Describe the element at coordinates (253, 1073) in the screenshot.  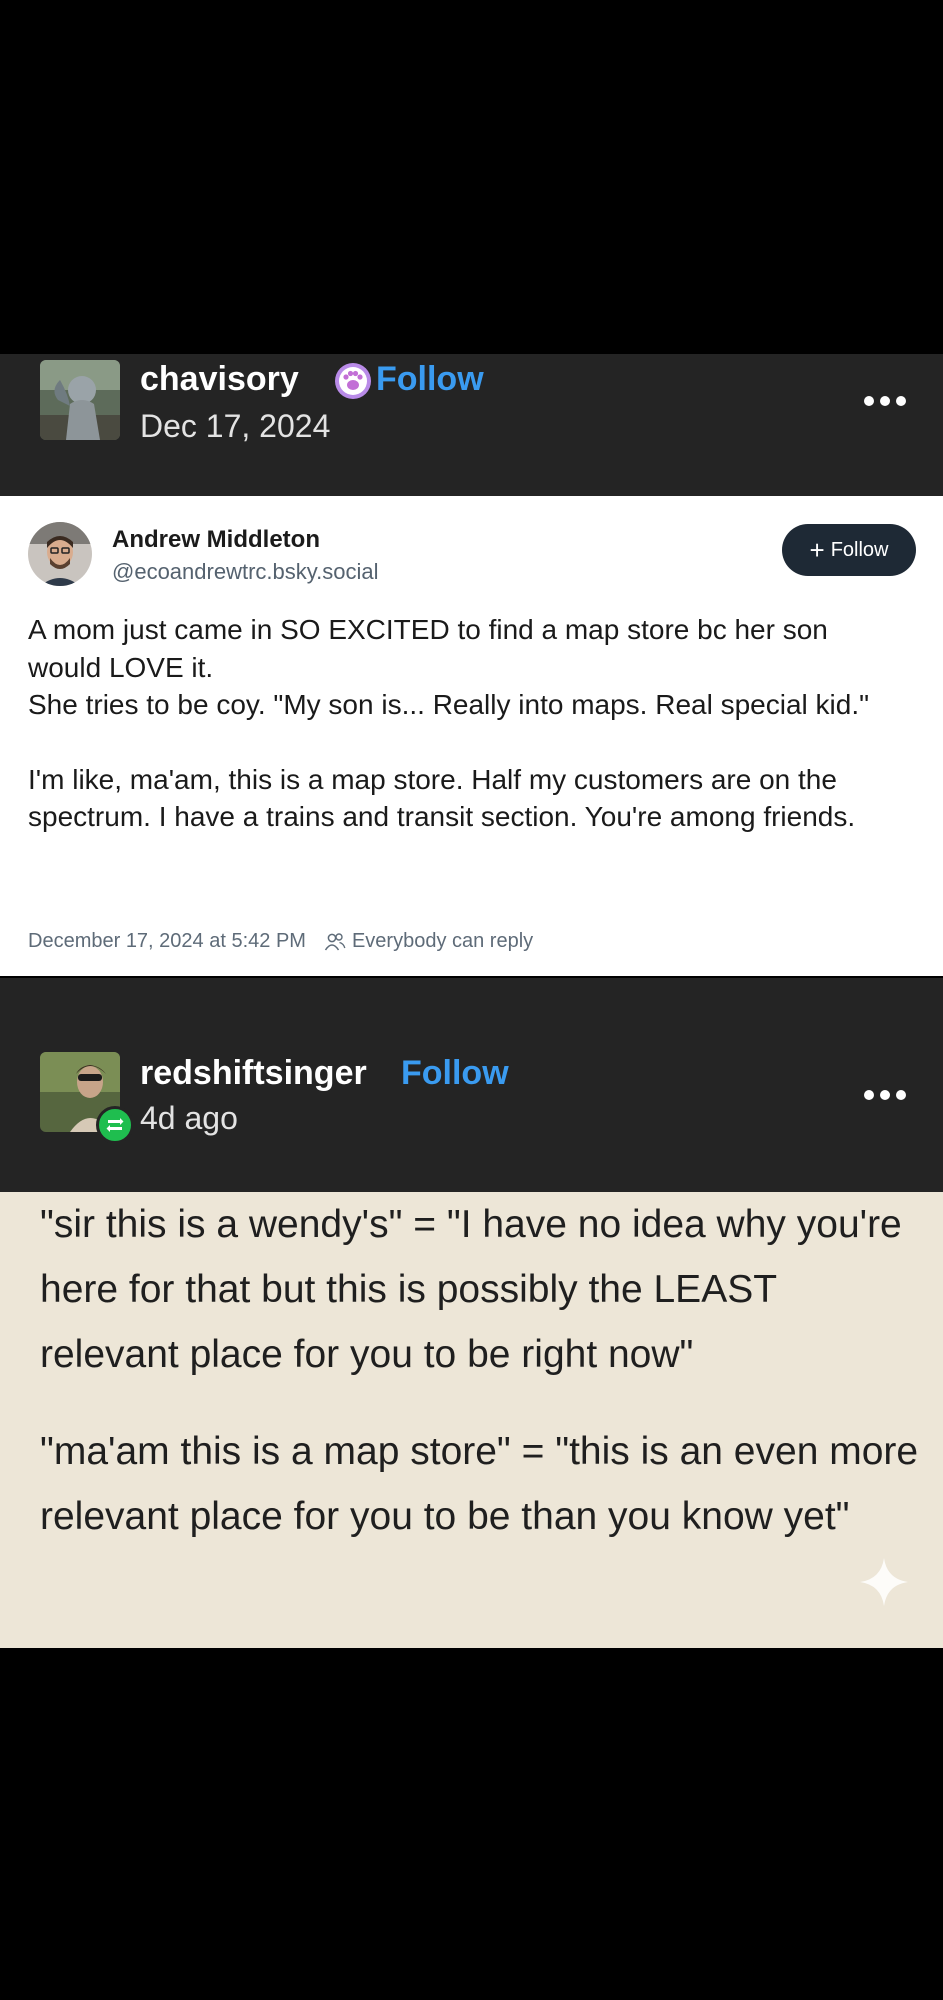
I see `username: redshiftsinger` at that location.